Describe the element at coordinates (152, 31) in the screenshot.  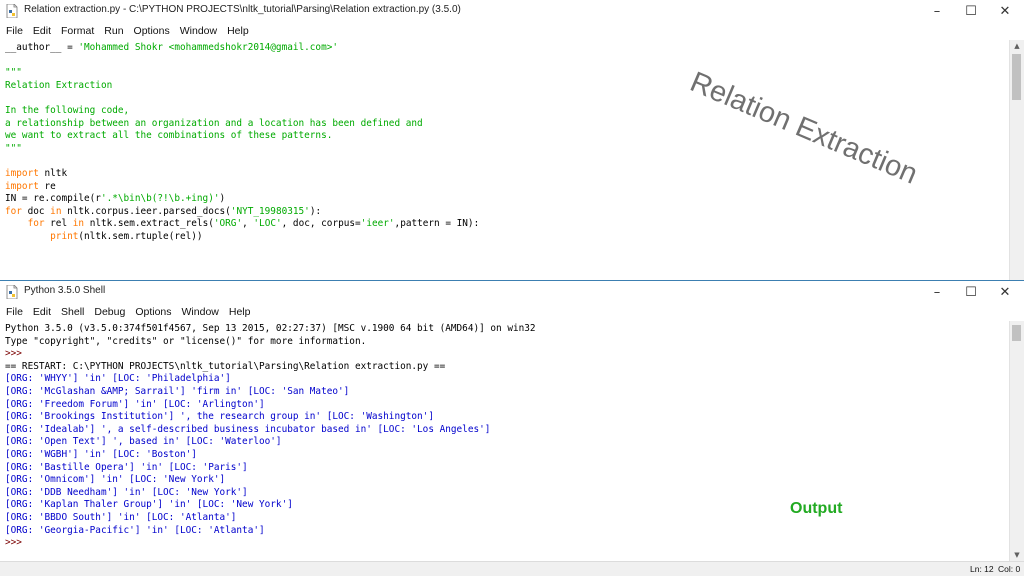
I see `editor-menu-options: Options` at that location.